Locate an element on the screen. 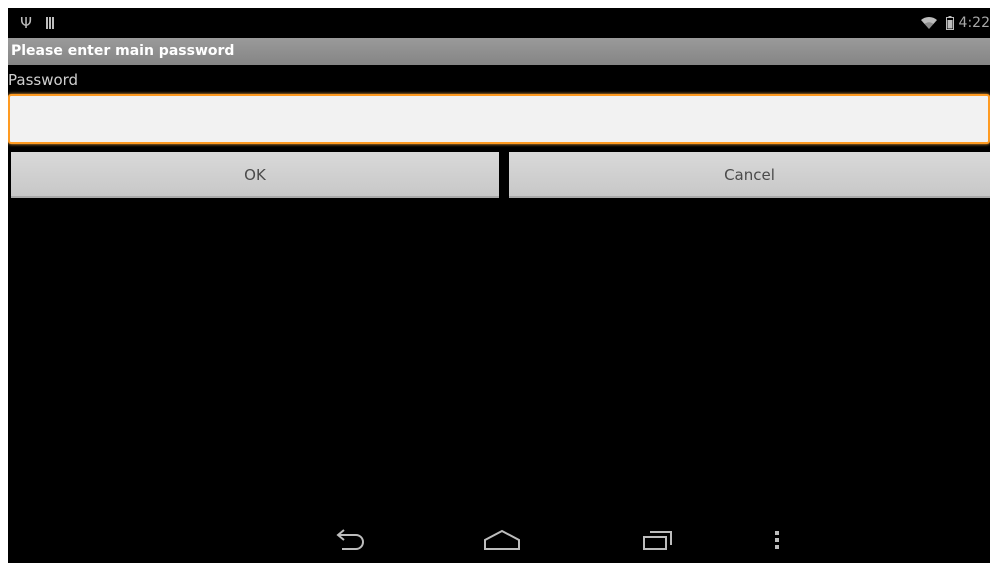  menu-icon is located at coordinates (777, 540).